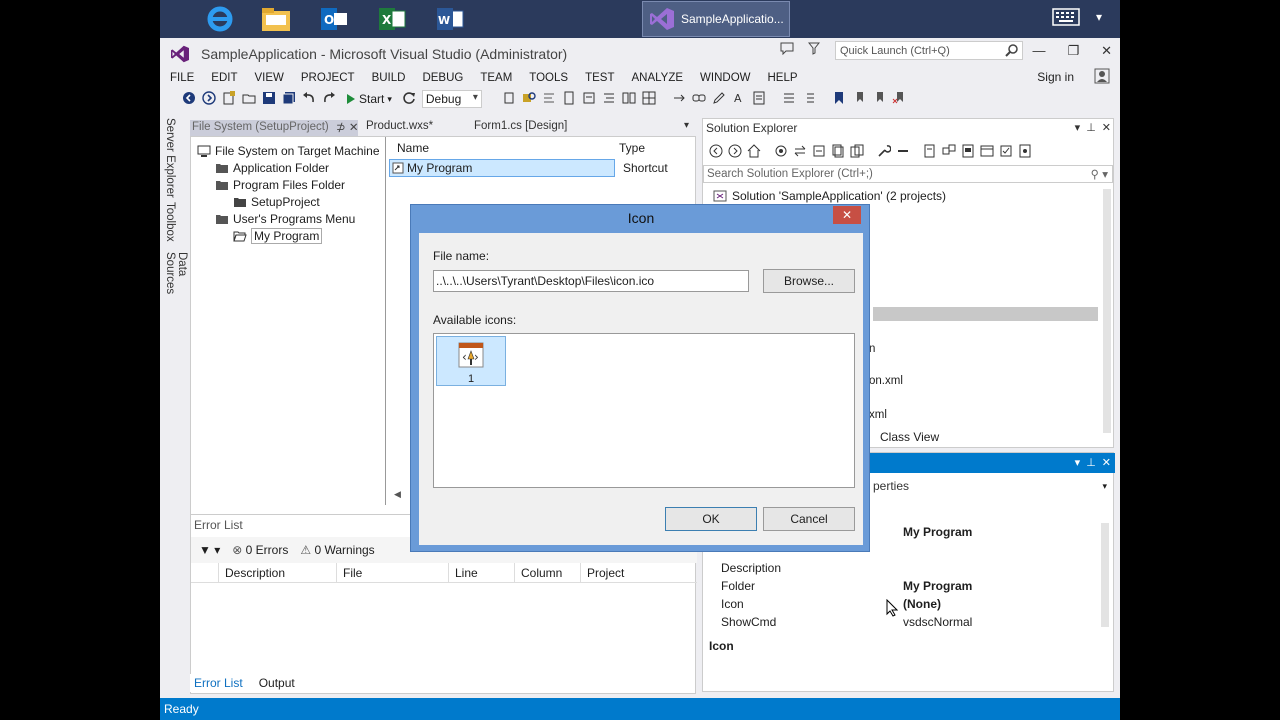  Describe the element at coordinates (277, 683) in the screenshot. I see `tab-output: Output` at that location.